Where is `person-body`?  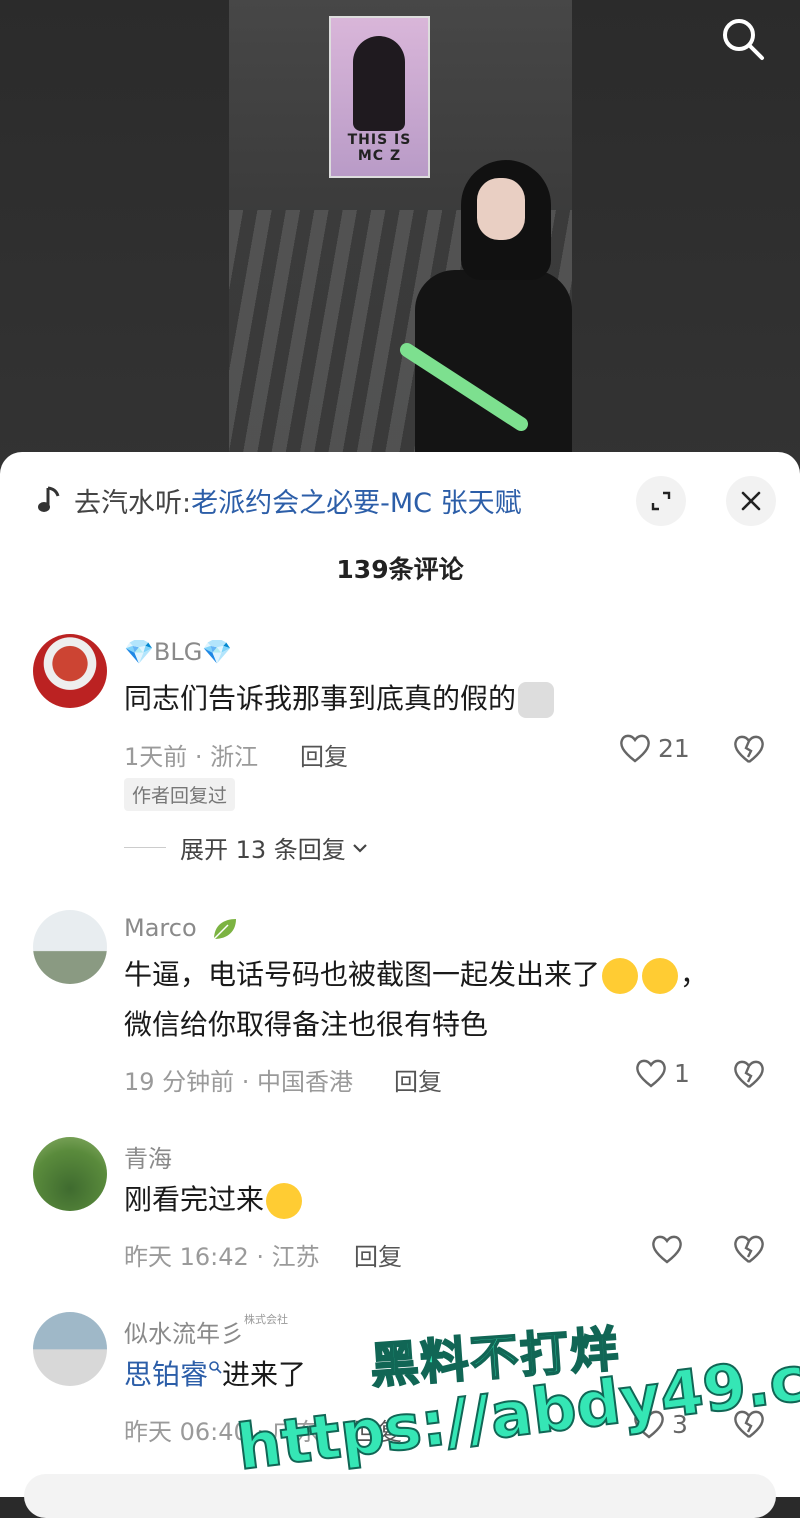
person-body is located at coordinates (493, 361).